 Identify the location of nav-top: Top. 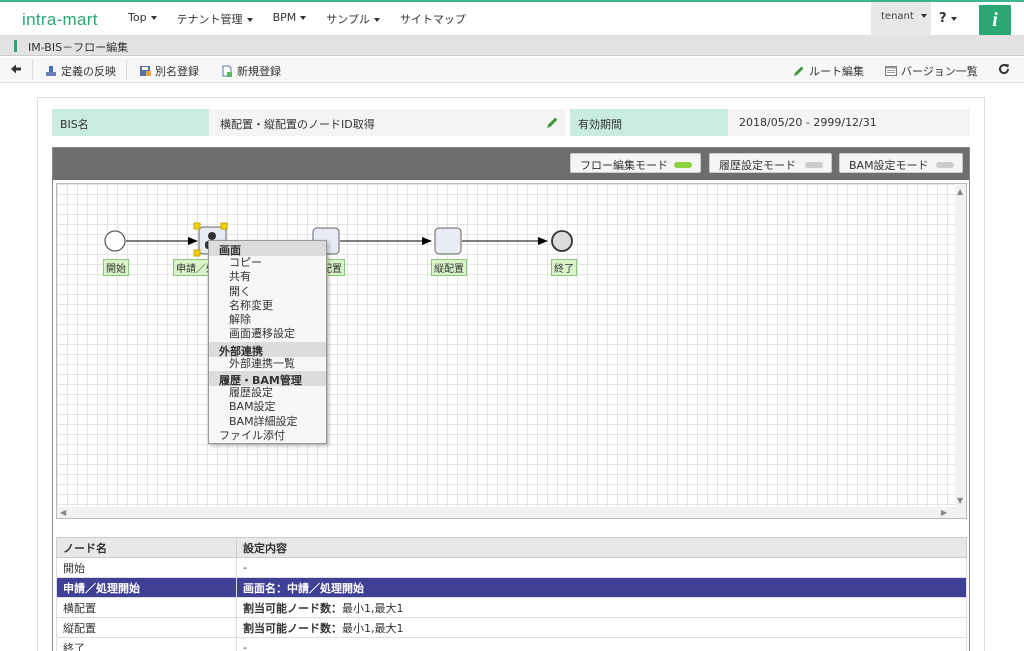
(142, 19).